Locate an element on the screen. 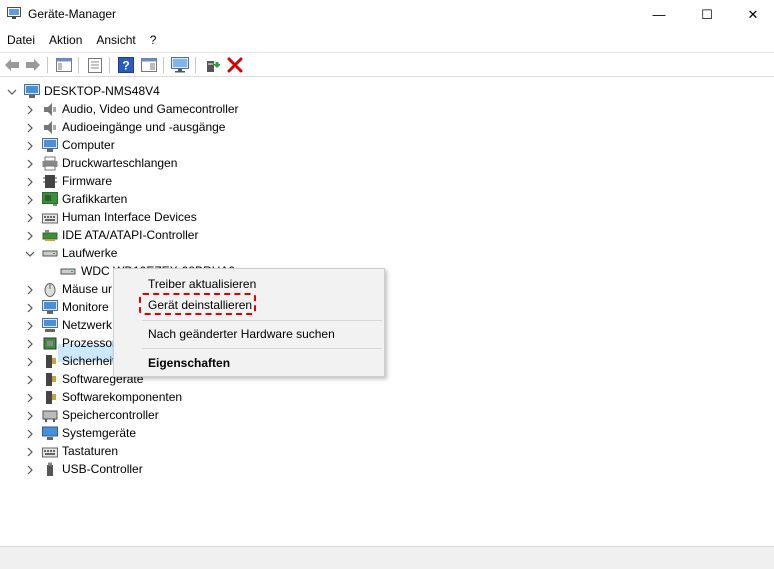  back-arrow-icon is located at coordinates (12, 65).